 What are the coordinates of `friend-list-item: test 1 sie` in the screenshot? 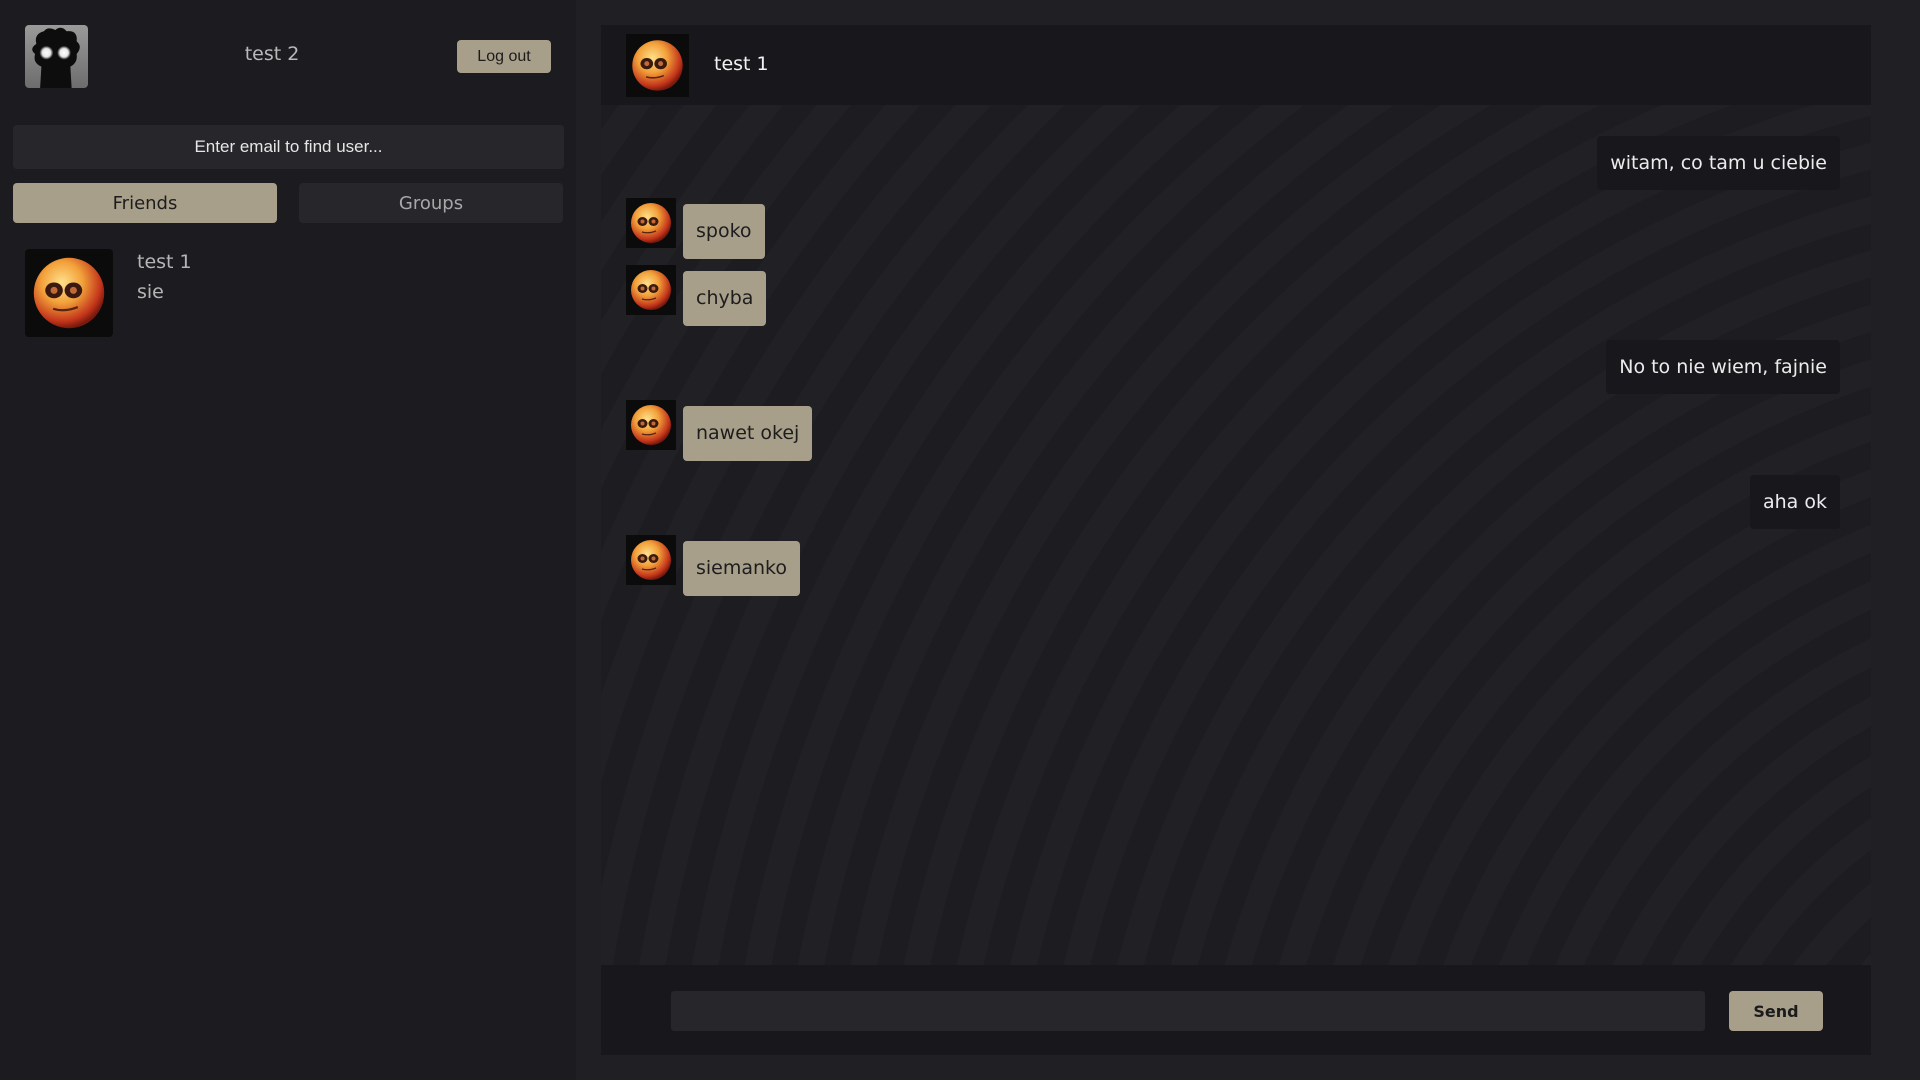 It's located at (288, 293).